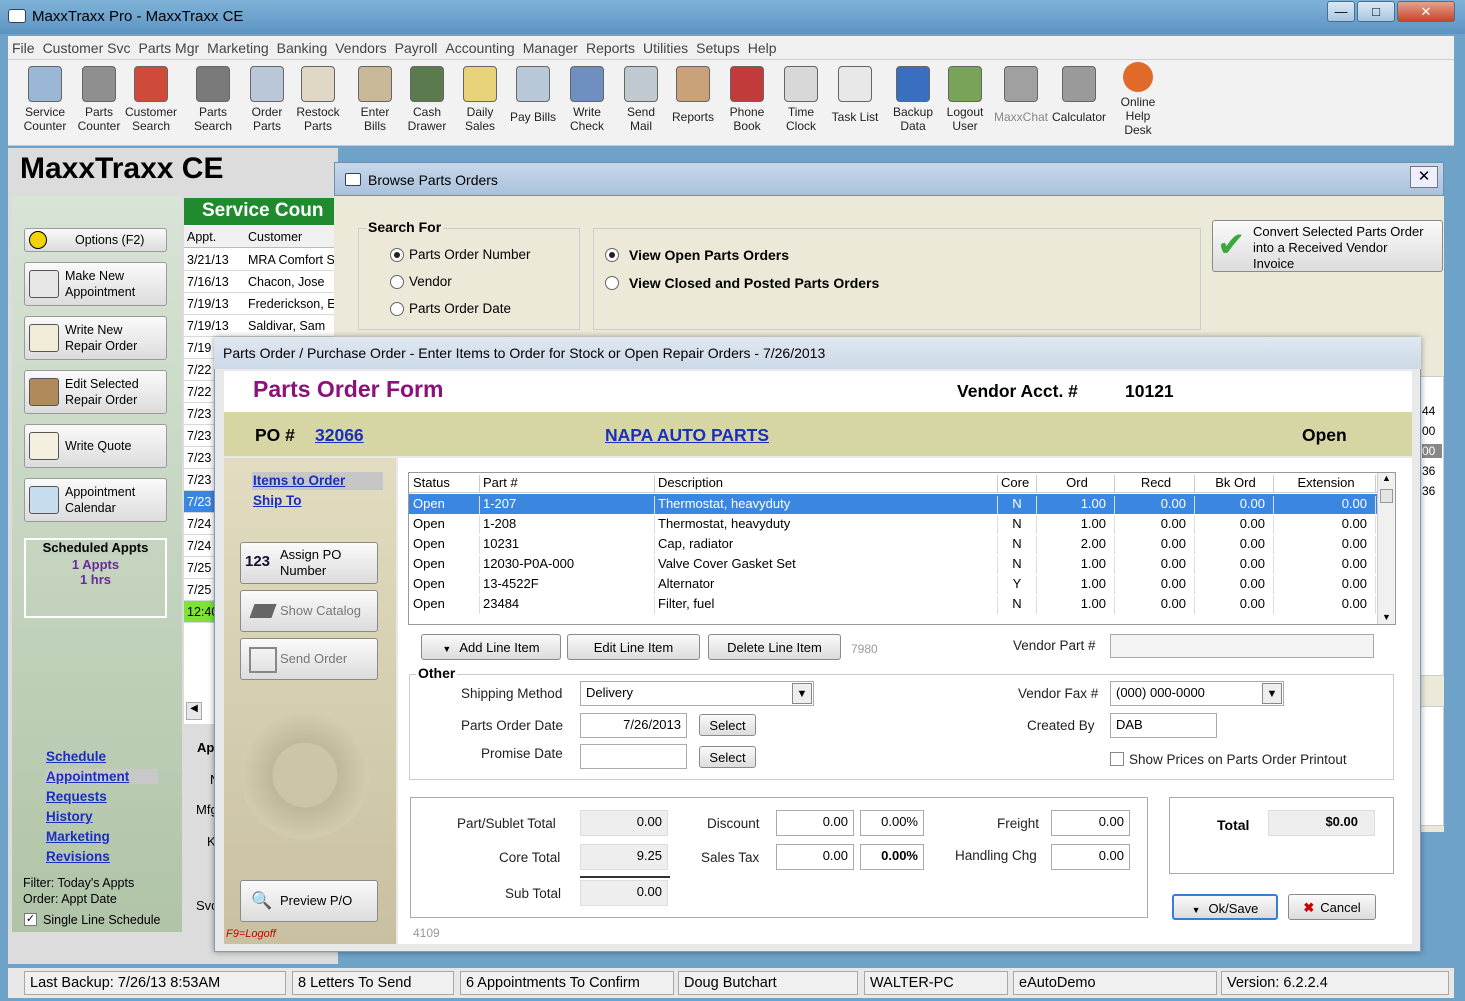  What do you see at coordinates (260, 304) in the screenshot?
I see `service-row: 7/19/13 Frederickson, E` at bounding box center [260, 304].